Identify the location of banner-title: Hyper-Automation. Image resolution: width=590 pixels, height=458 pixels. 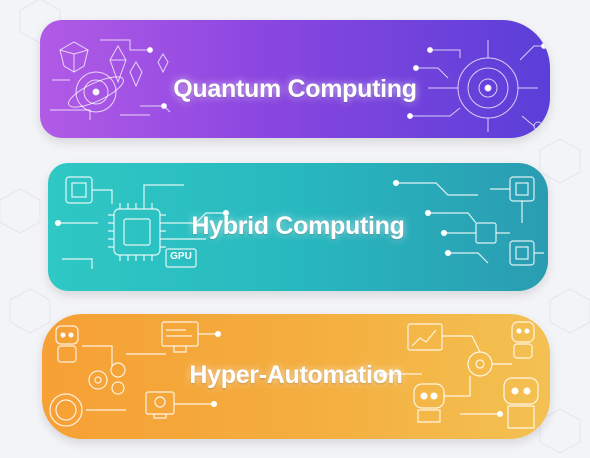
(296, 375).